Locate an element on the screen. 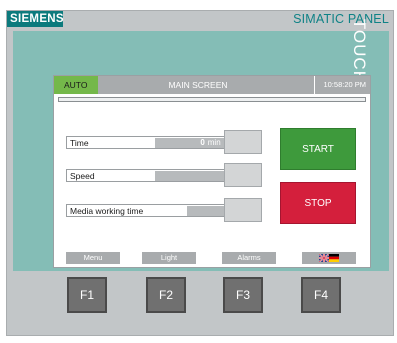 This screenshot has width=397, height=343. language-button is located at coordinates (329, 258).